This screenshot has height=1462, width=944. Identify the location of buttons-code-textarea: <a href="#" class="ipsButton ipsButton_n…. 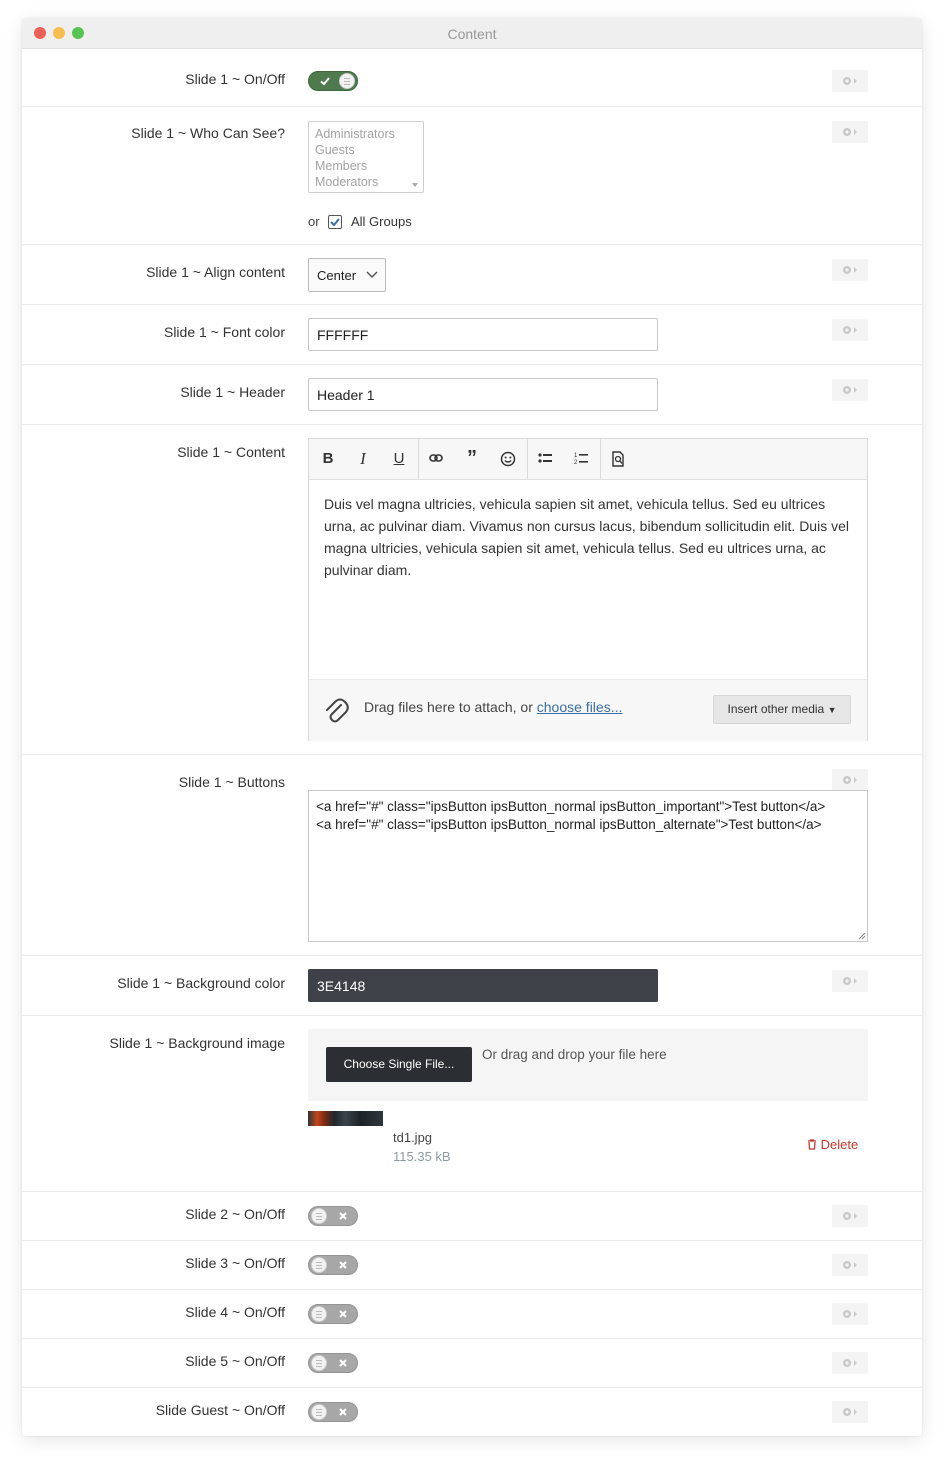
(588, 866).